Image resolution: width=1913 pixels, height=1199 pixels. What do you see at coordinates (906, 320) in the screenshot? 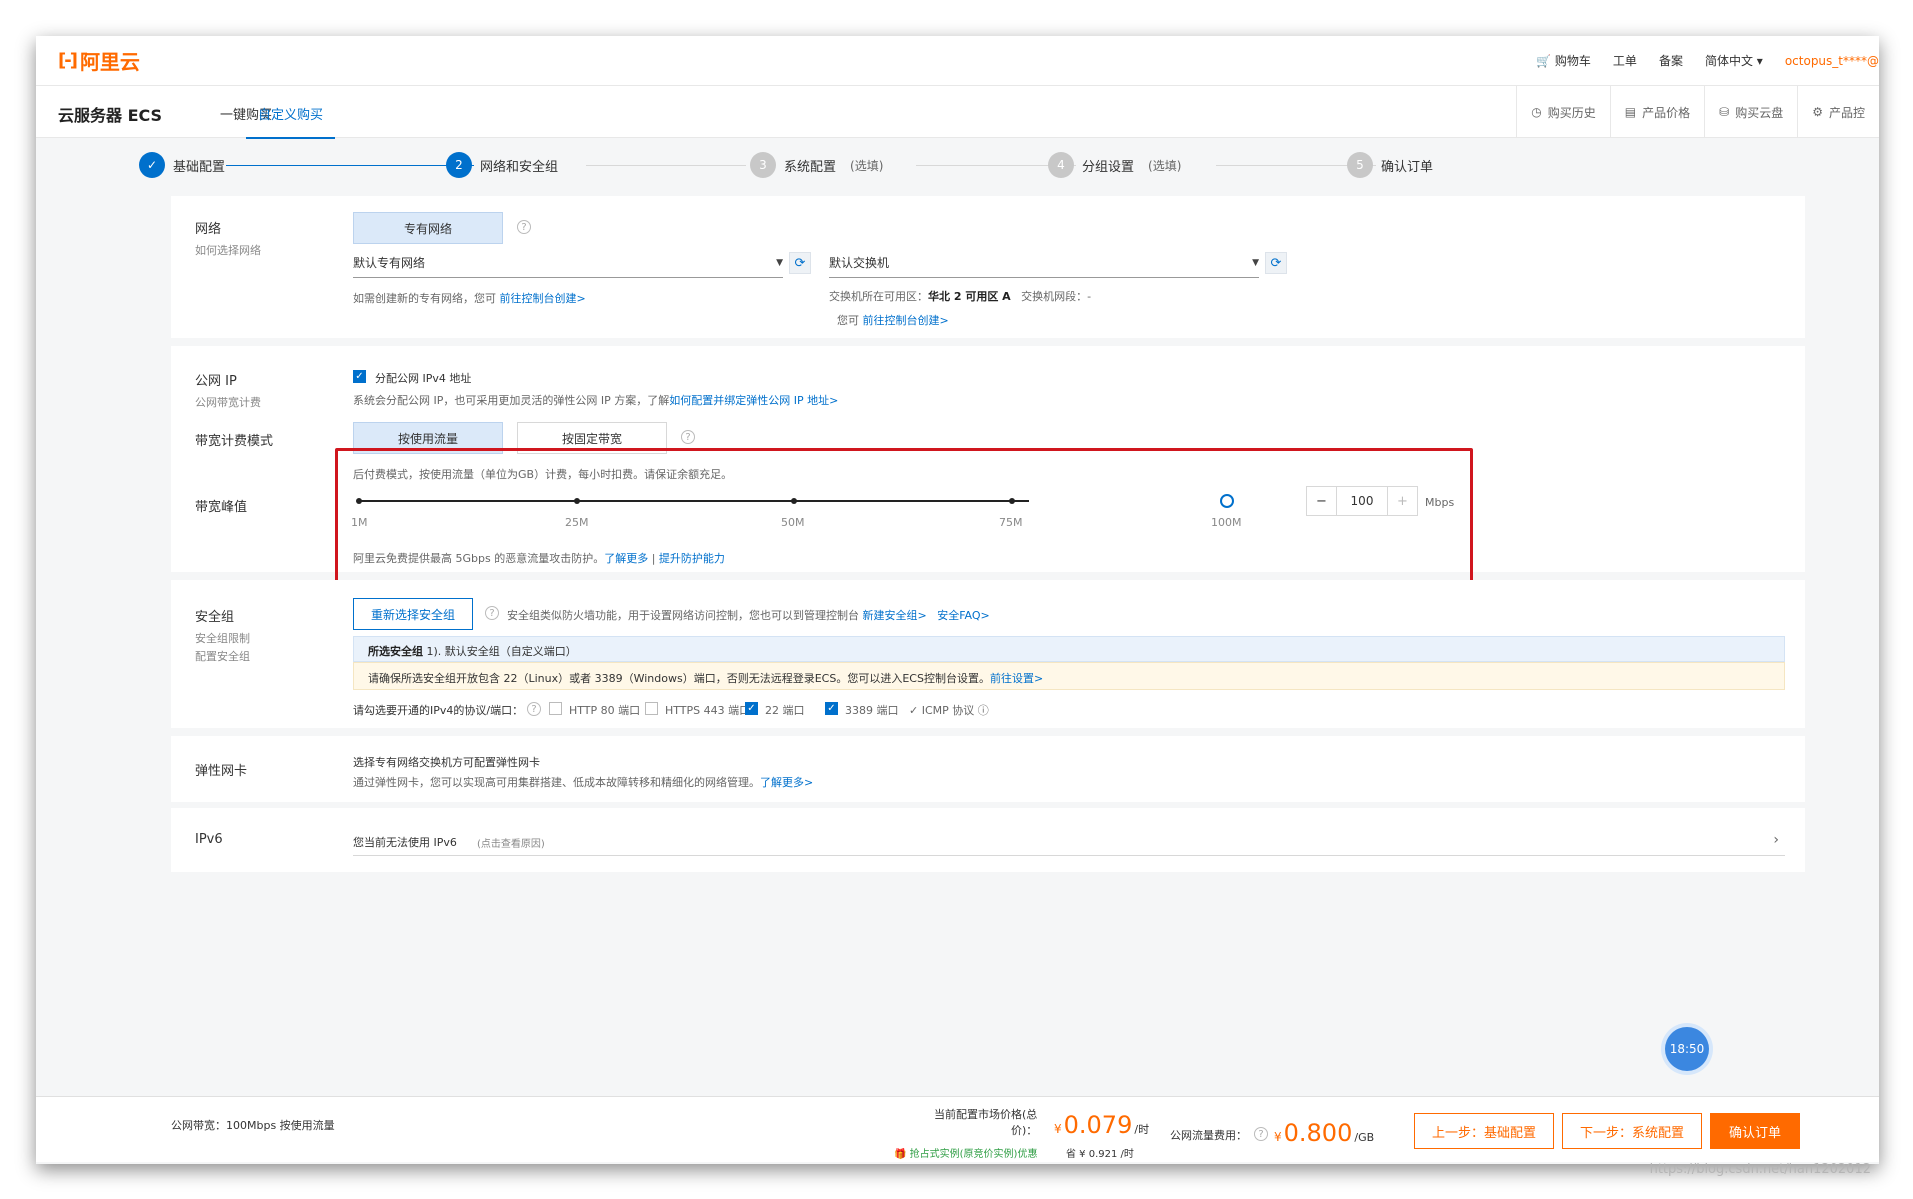
I see `vswitch-console-link: 前往控制台创建>` at bounding box center [906, 320].